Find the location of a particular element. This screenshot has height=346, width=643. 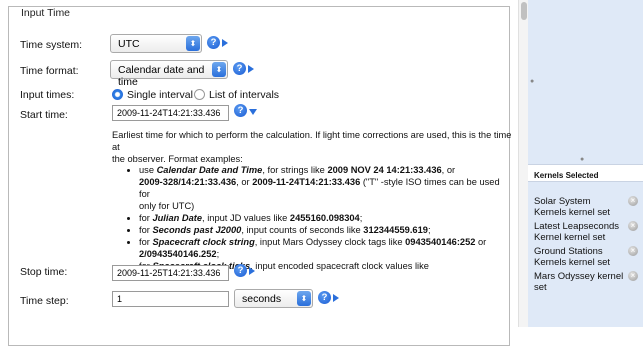

time-step-label: Time step: is located at coordinates (44, 301).